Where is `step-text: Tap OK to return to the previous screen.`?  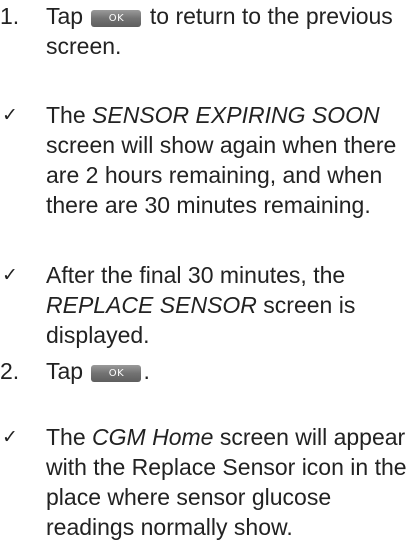
step-text: Tap OK to return to the previous screen. is located at coordinates (228, 31).